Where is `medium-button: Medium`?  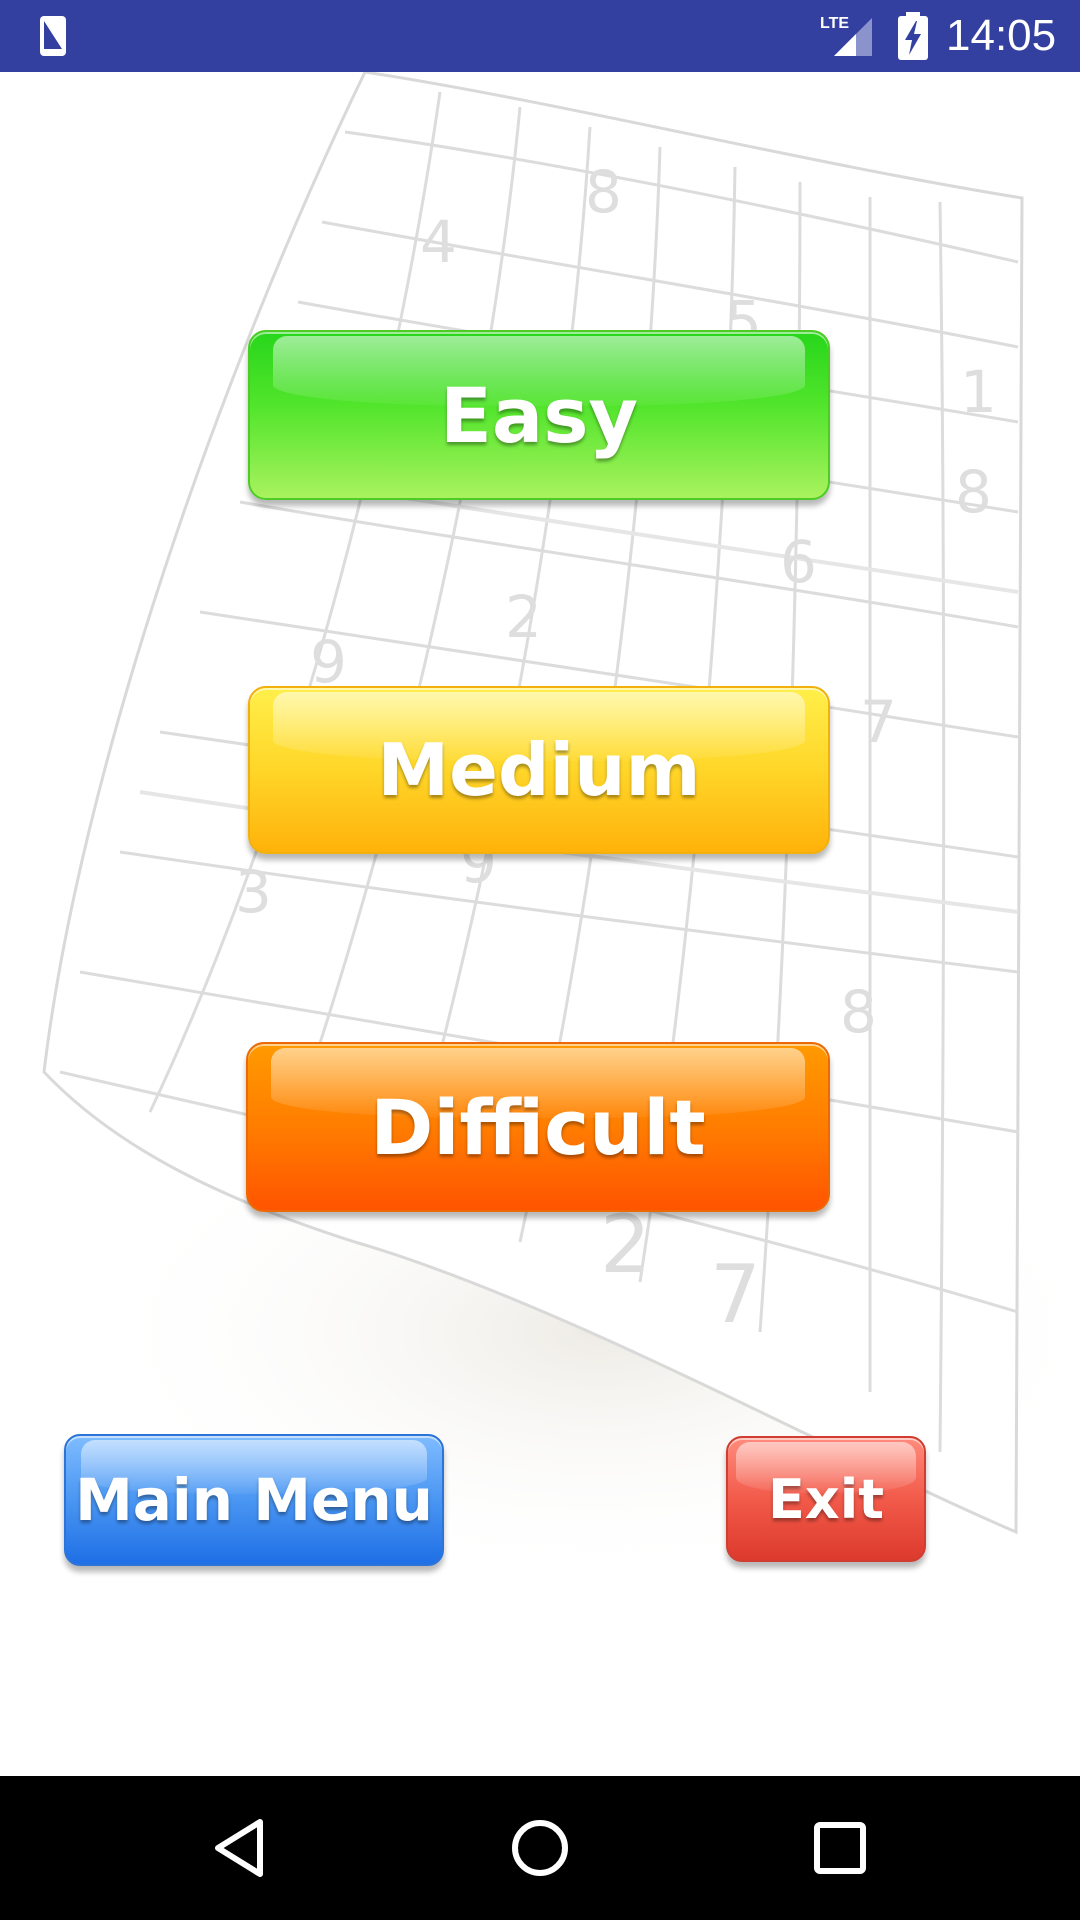 medium-button: Medium is located at coordinates (539, 770).